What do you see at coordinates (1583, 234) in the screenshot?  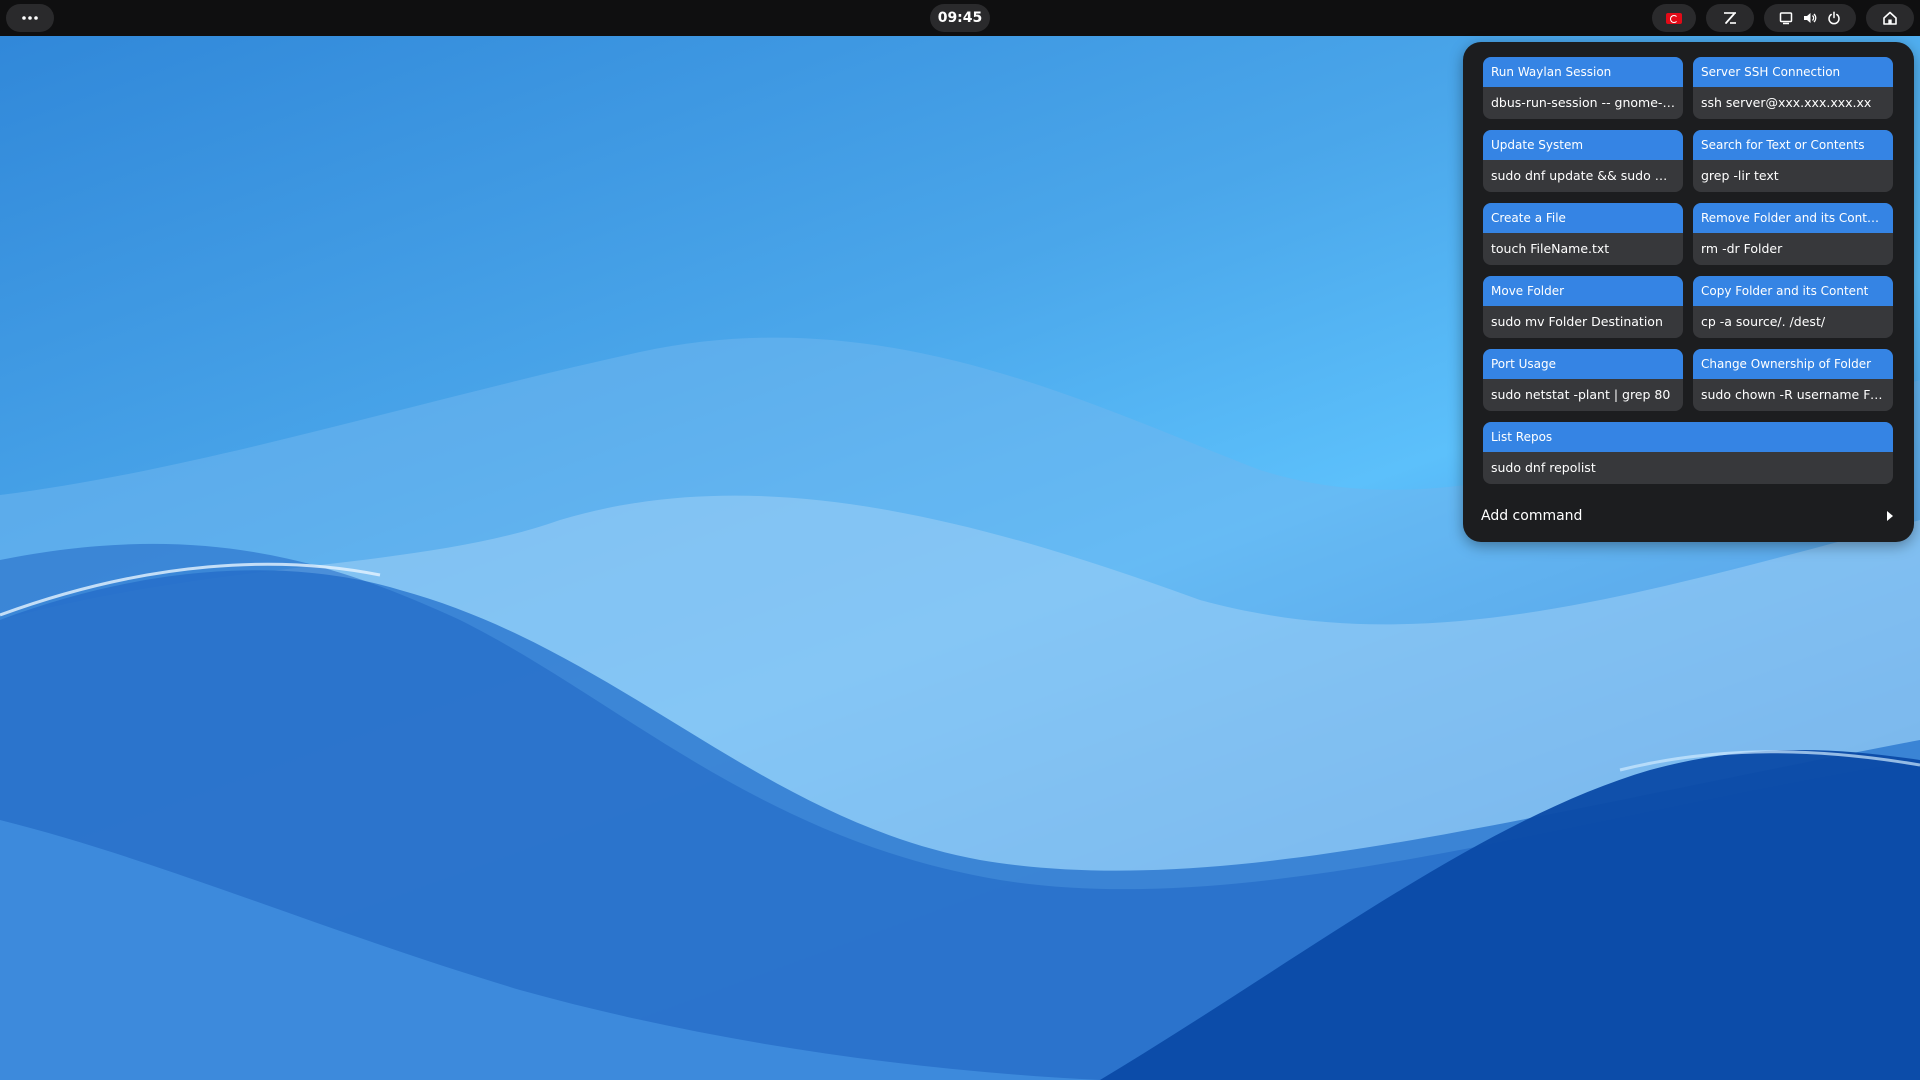 I see `command-card: Create a File touch FileName.txt` at bounding box center [1583, 234].